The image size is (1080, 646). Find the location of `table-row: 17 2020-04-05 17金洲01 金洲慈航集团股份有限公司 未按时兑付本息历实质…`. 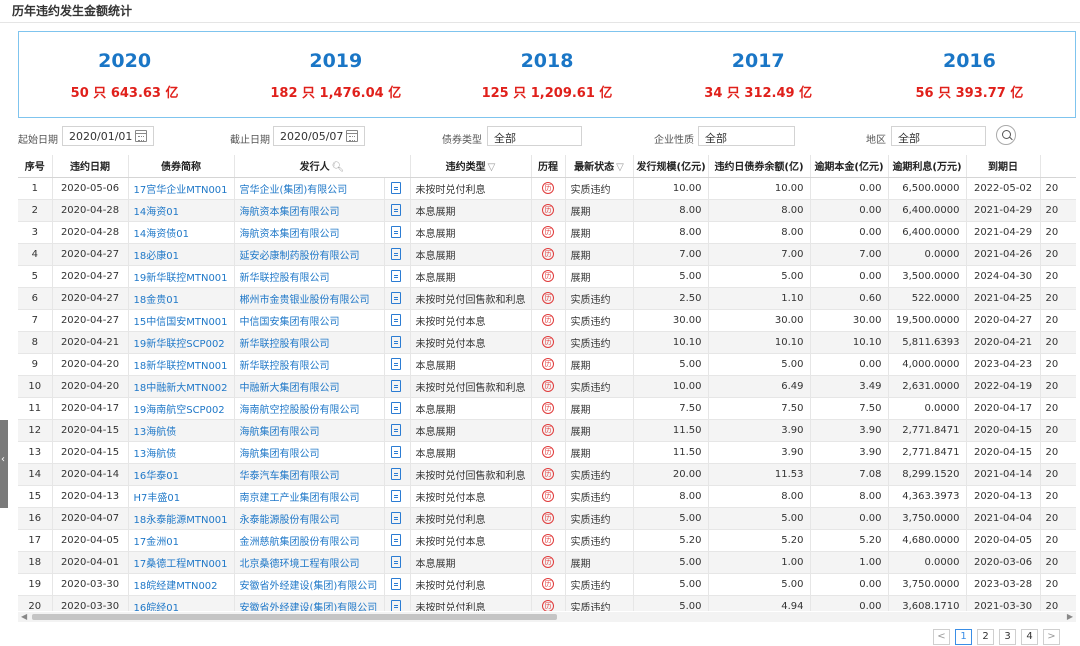

table-row: 17 2020-04-05 17金洲01 金洲慈航集团股份有限公司 未按时兑付本息历实质… is located at coordinates (547, 540).